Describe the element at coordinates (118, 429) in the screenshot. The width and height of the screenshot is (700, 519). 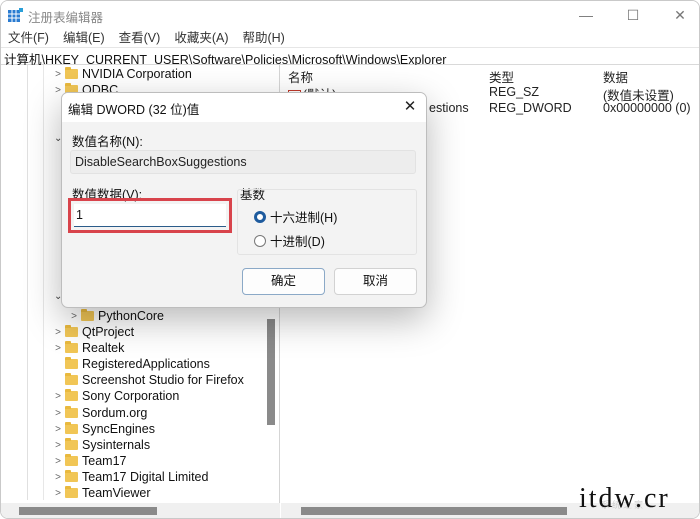
I see `tree-item-label: SyncEngines` at that location.